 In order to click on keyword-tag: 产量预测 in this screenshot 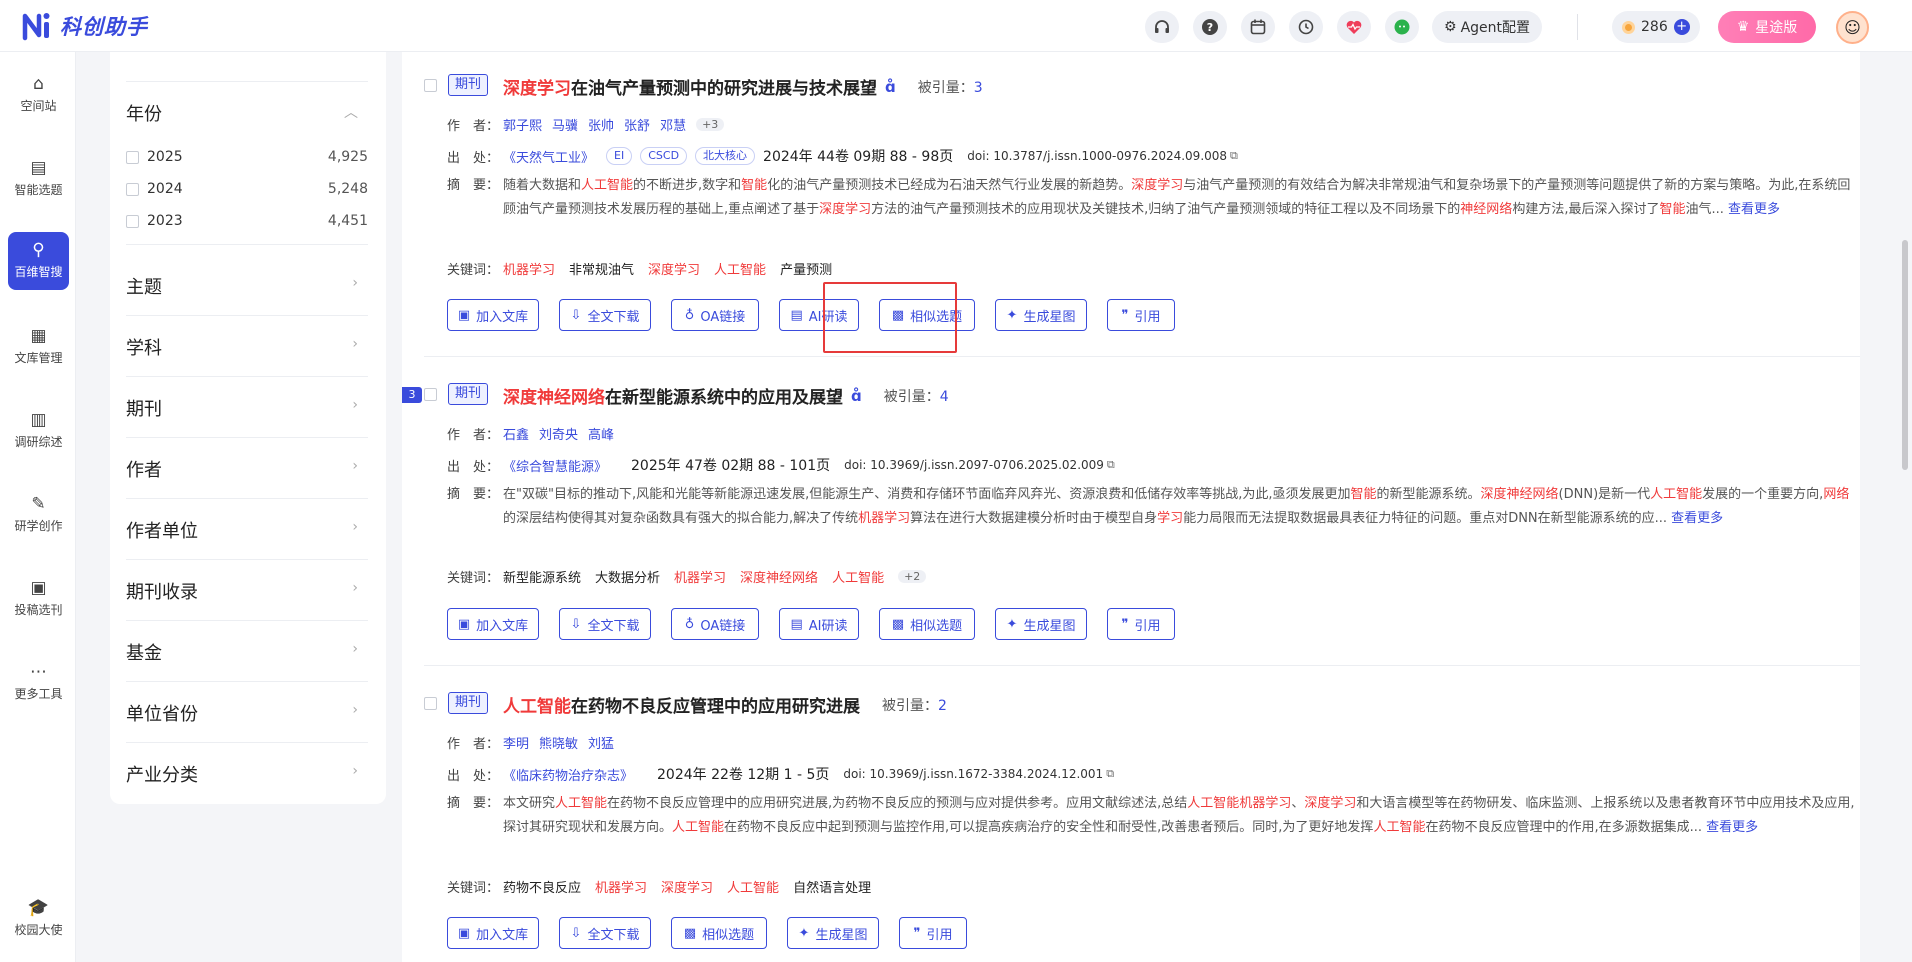, I will do `click(806, 268)`.